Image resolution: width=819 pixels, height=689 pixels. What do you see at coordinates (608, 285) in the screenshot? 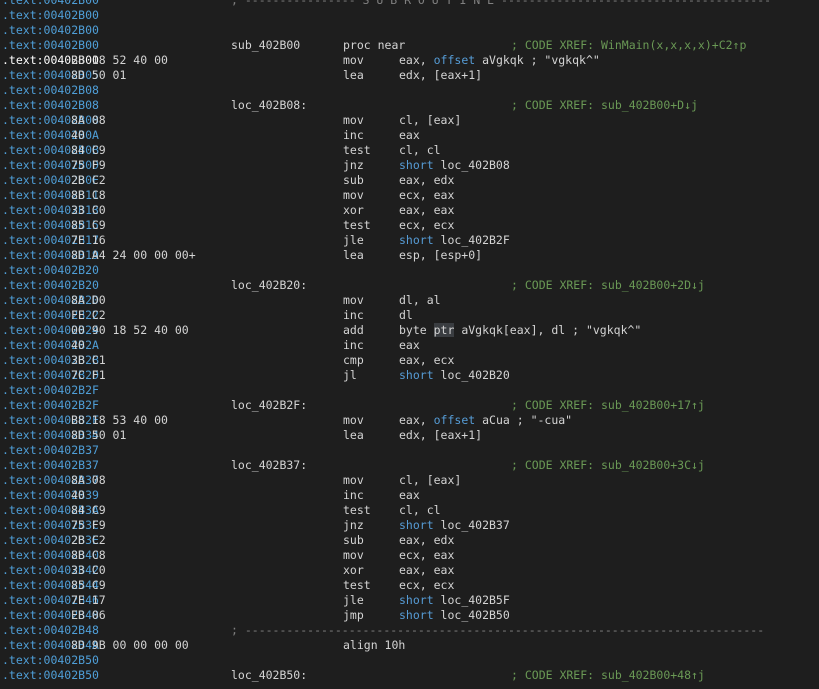
I see `xref-comment: ; CODE XREF: sub_402B00+2D↓j` at bounding box center [608, 285].